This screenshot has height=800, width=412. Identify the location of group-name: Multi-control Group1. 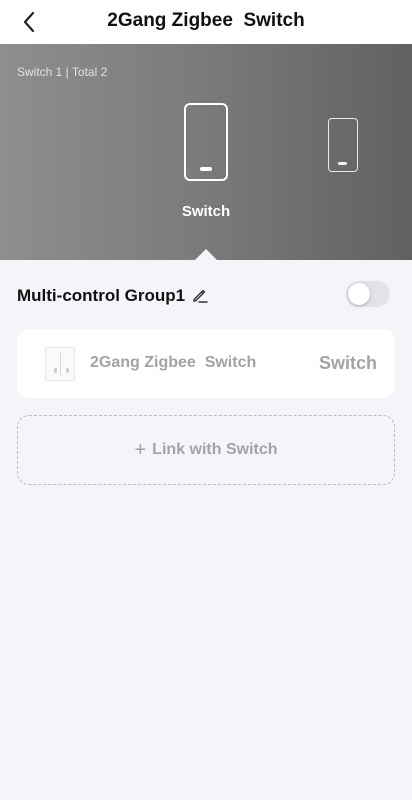
(101, 295).